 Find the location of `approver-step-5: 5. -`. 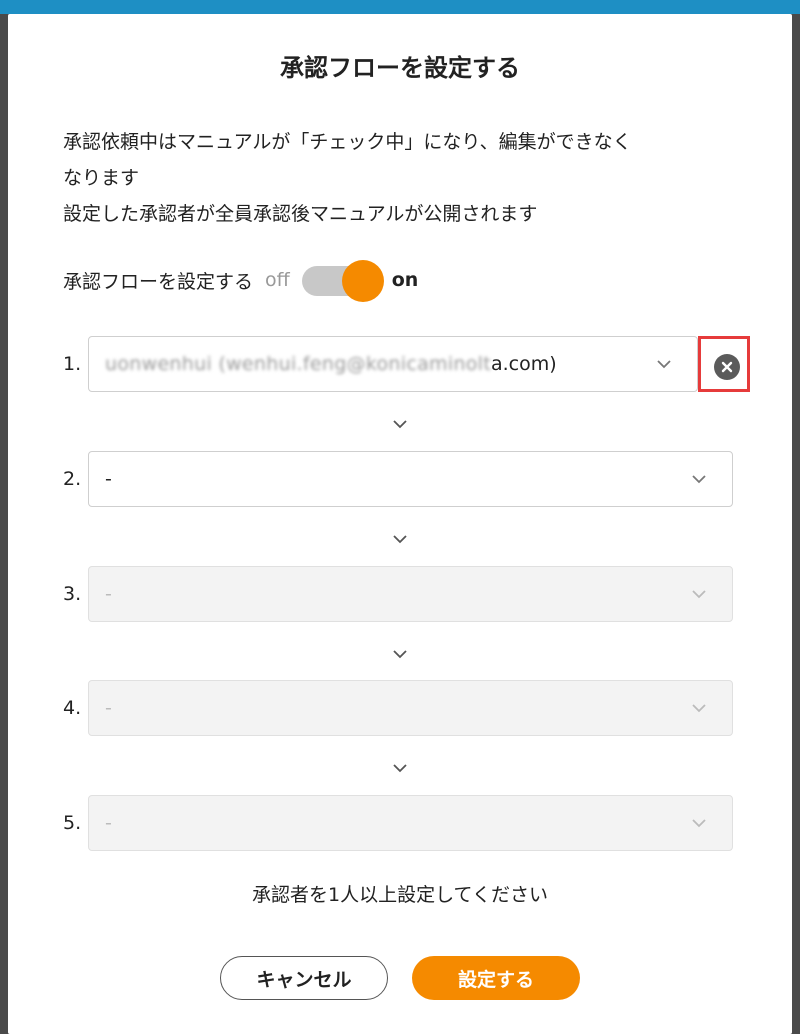

approver-step-5: 5. - is located at coordinates (408, 823).